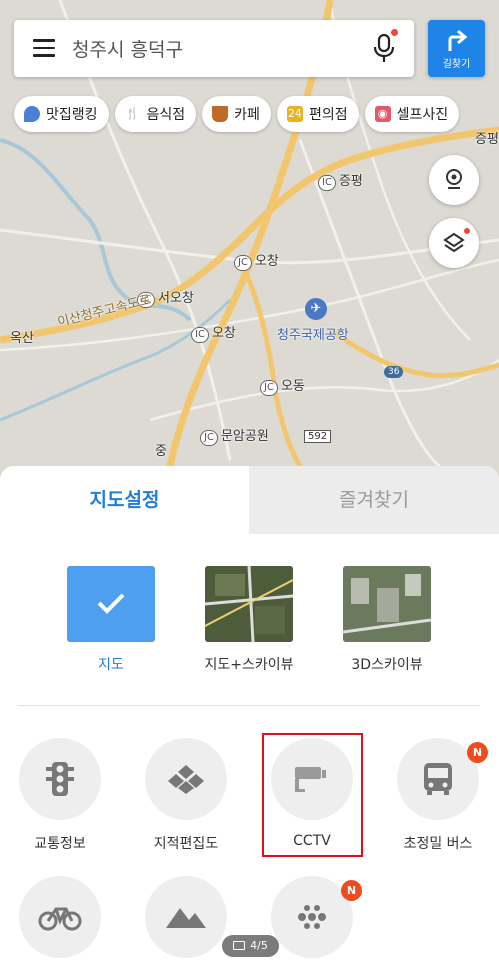 The height and width of the screenshot is (962, 499). I want to click on layers-button, so click(454, 243).